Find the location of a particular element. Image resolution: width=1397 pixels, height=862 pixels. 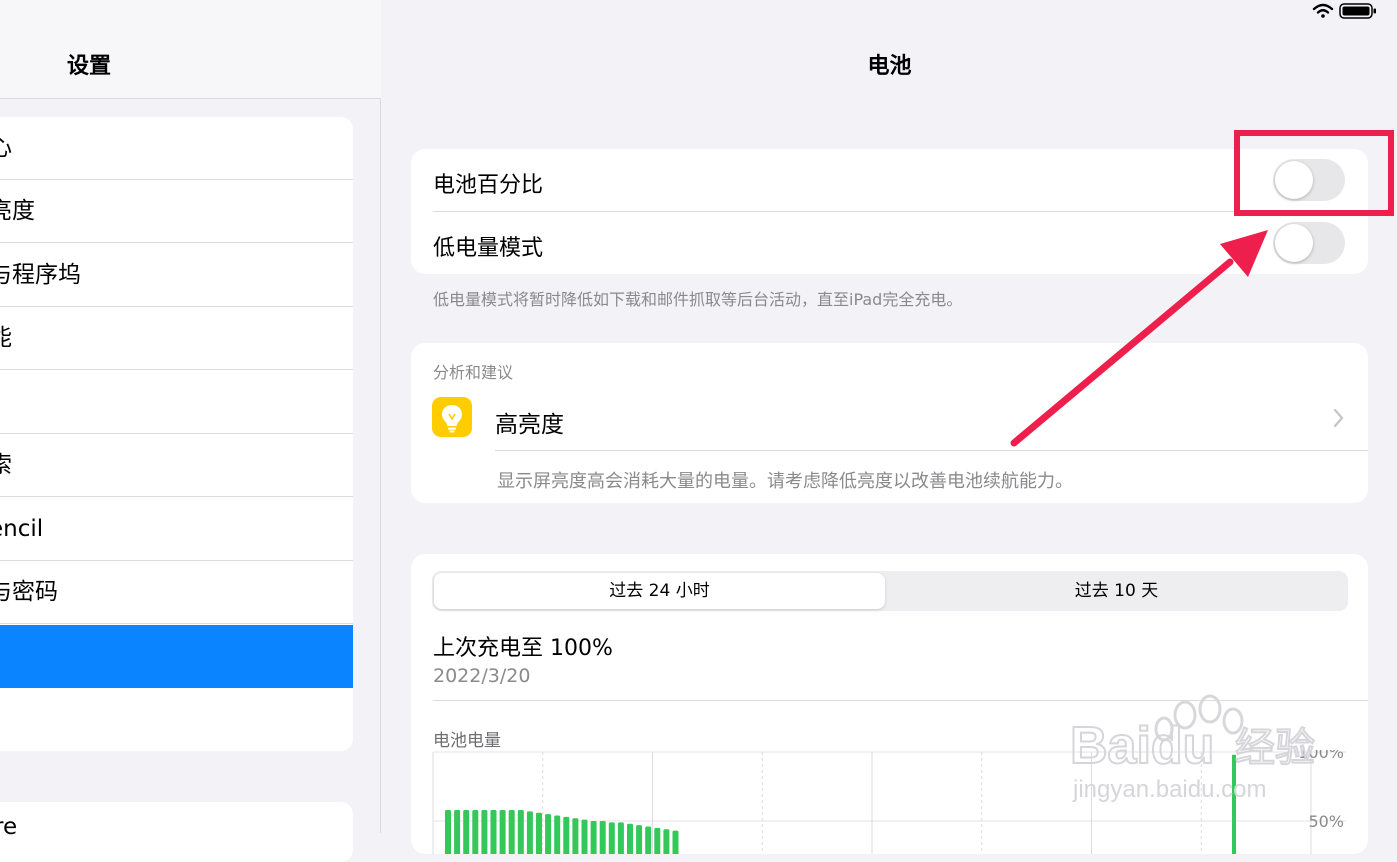

watermark-brand-cn: 经验 is located at coordinates (1275, 748).